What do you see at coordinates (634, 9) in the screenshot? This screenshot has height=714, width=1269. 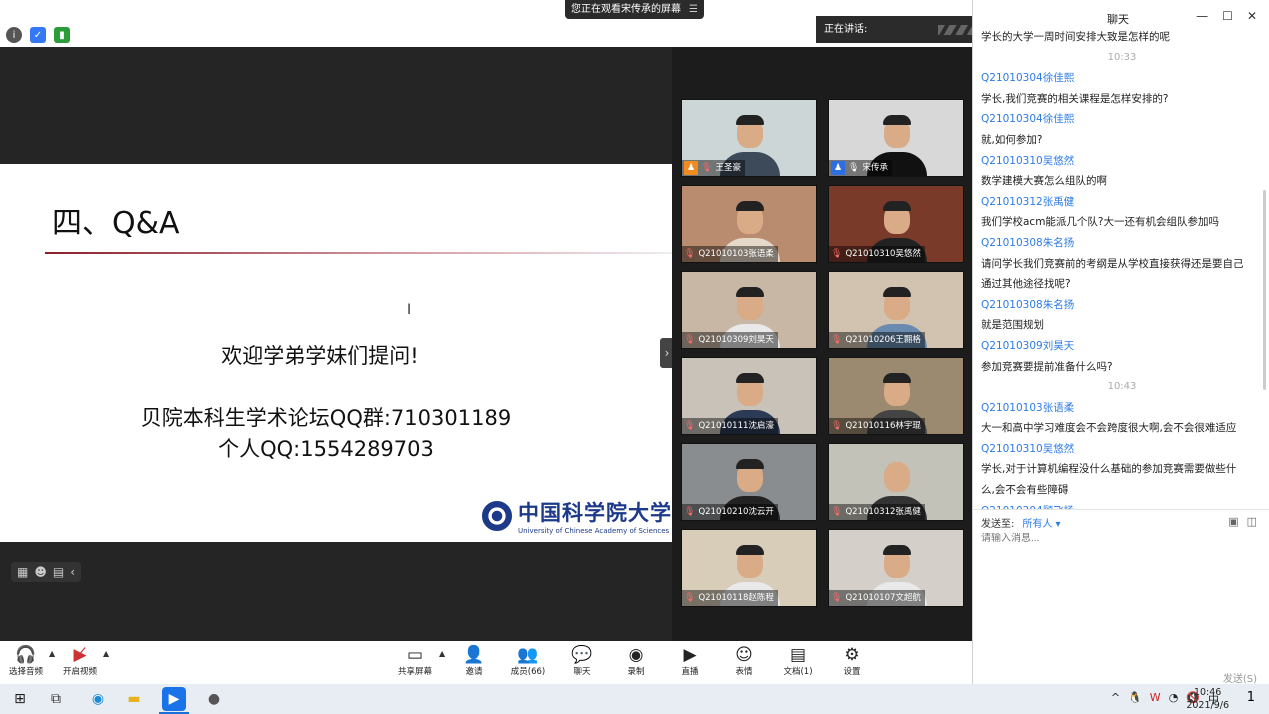 I see `watching-screen-pill: 您正在观看宋传承的屏幕 ☰` at bounding box center [634, 9].